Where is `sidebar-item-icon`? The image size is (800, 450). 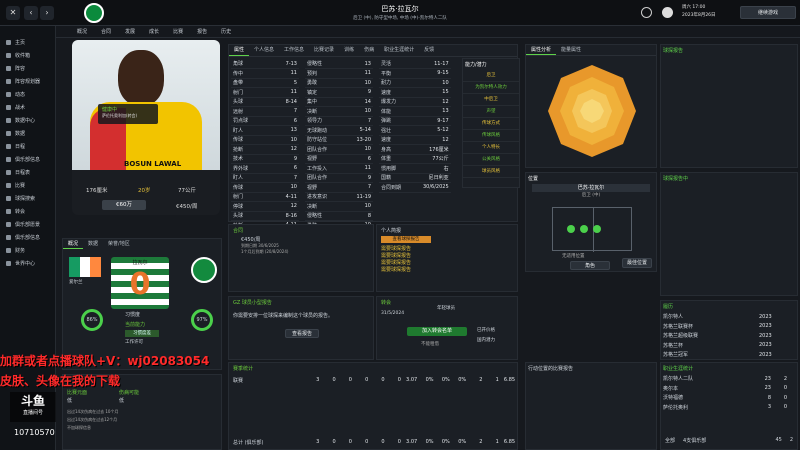
sidebar-item-icon is located at coordinates (8, 146).